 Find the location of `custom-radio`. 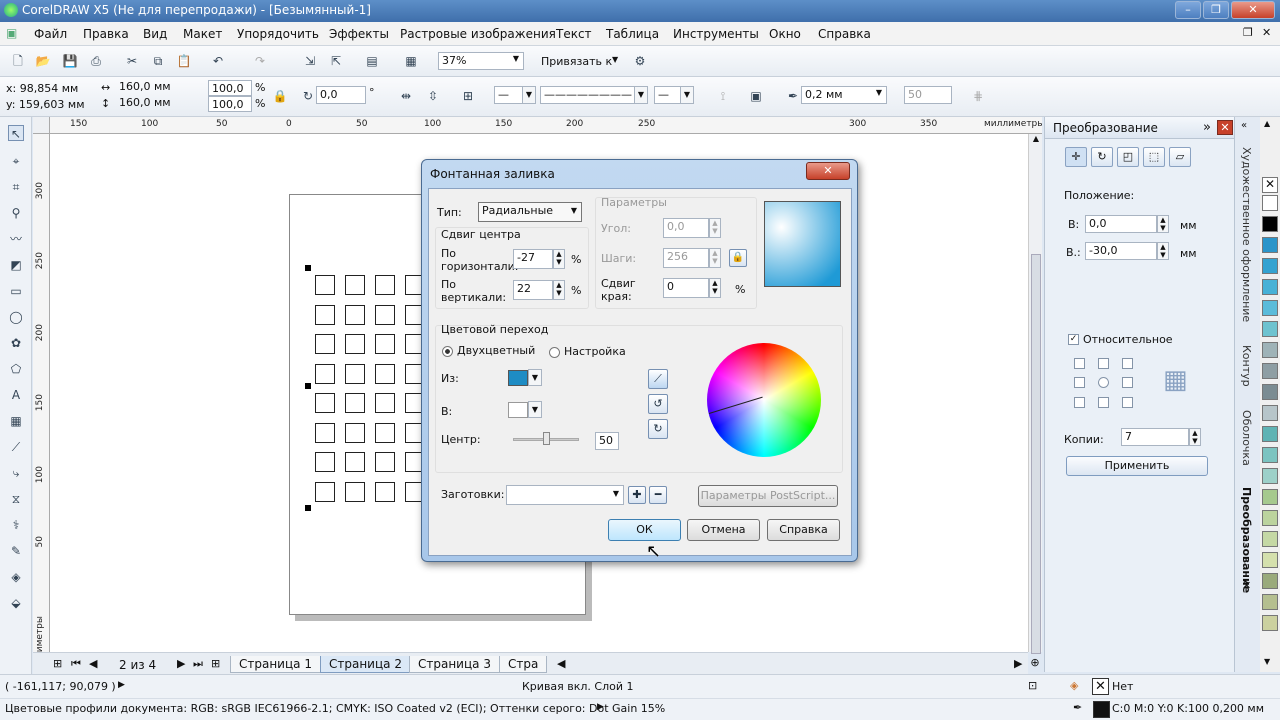

custom-radio is located at coordinates (554, 352).